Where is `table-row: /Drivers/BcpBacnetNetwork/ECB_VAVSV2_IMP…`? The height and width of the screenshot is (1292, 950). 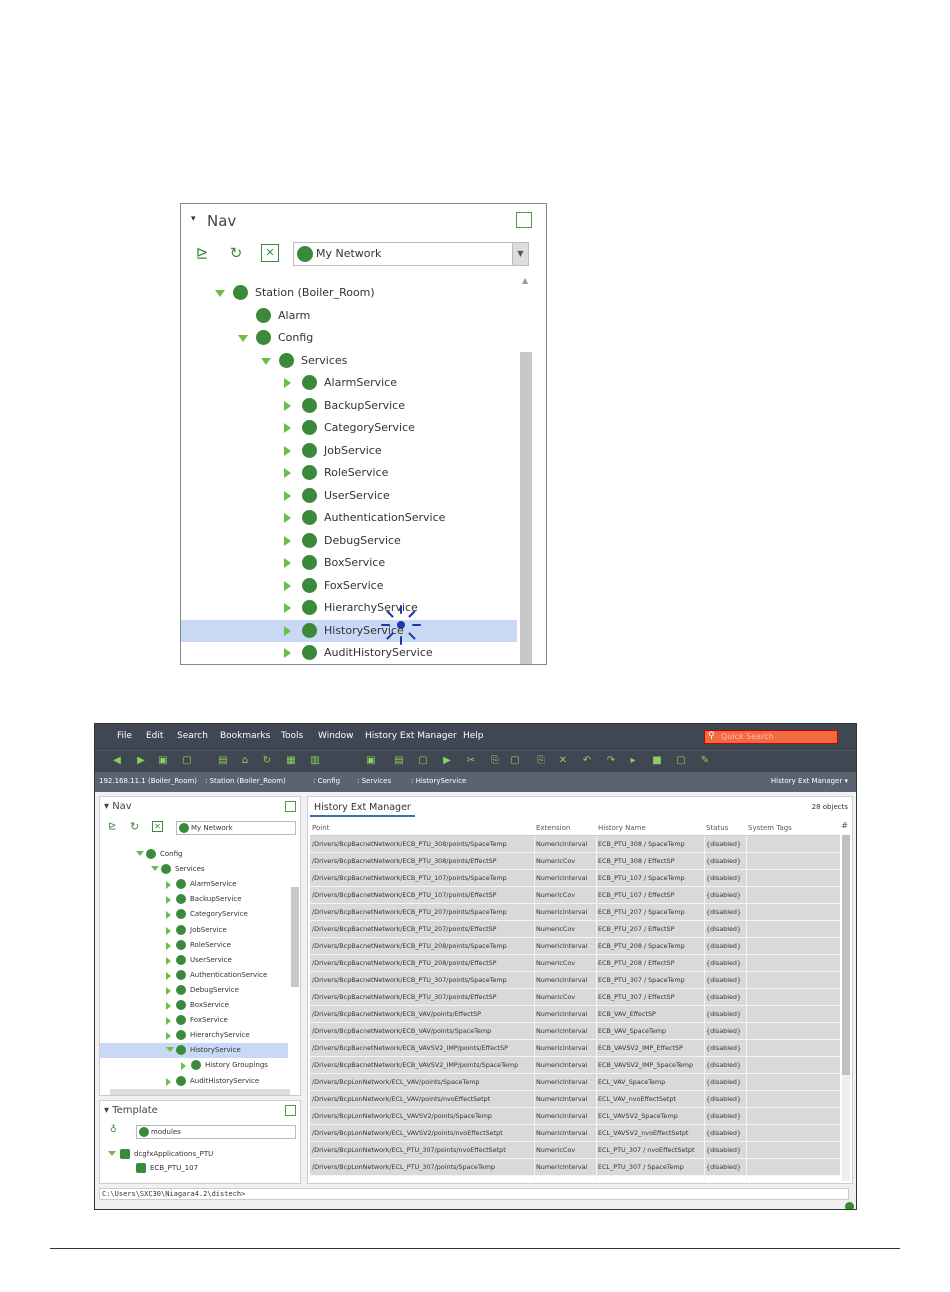 table-row: /Drivers/BcpBacnetNetwork/ECB_VAVSV2_IMP… is located at coordinates (575, 1048).